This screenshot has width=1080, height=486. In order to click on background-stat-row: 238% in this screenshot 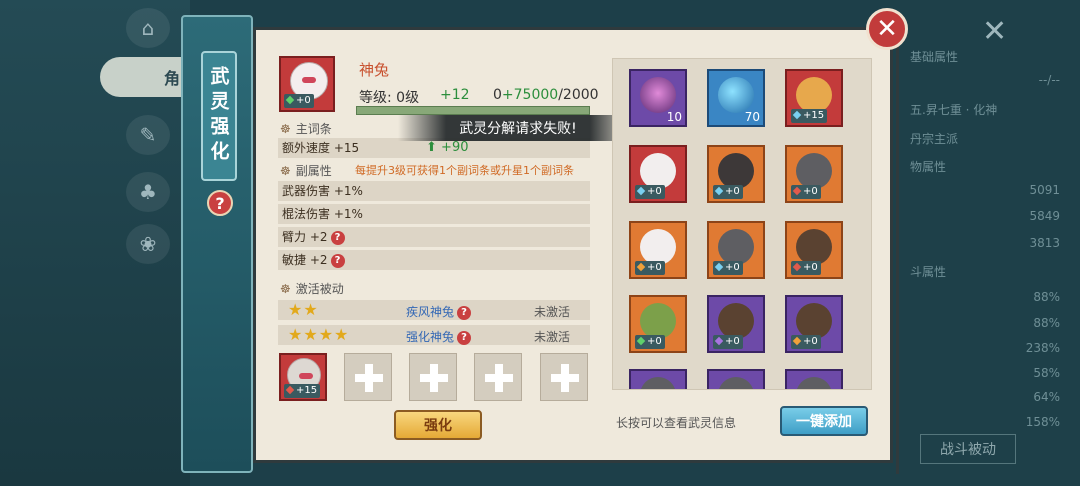, I will do `click(980, 349)`.